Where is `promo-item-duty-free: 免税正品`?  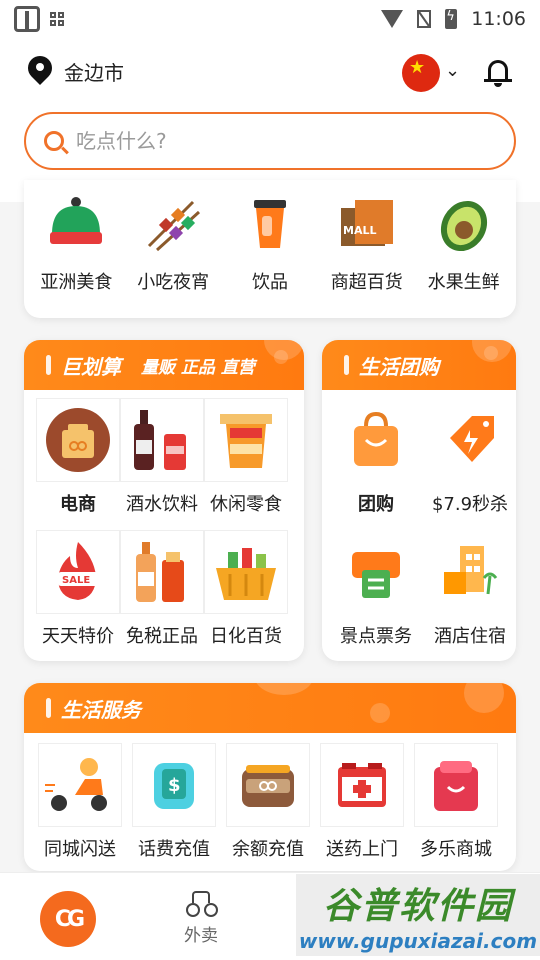
promo-item-duty-free: 免税正品 is located at coordinates (162, 589).